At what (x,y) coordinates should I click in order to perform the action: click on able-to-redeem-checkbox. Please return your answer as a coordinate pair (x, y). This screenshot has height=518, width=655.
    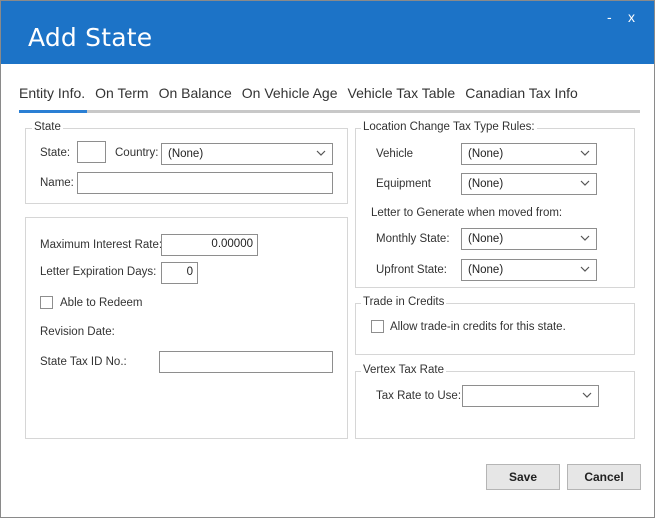
    Looking at the image, I should click on (46, 302).